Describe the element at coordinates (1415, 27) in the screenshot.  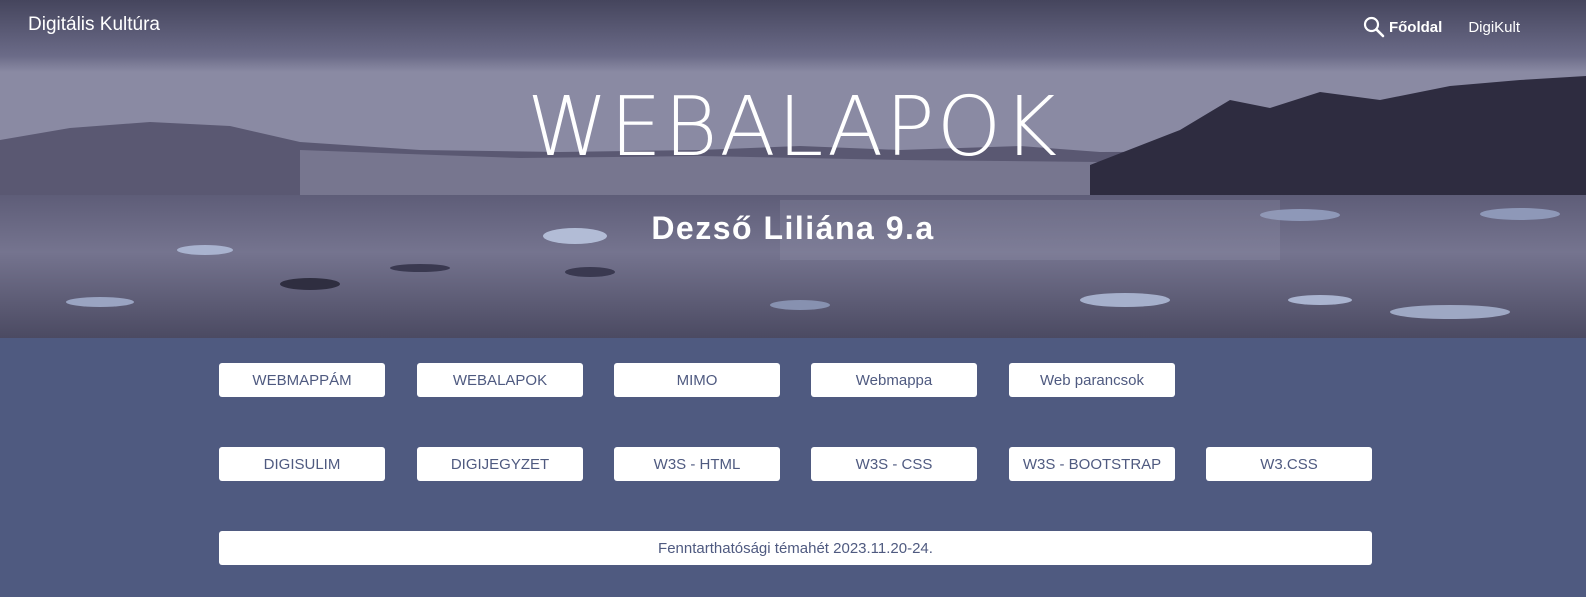
I see `nav-link-fooldal: Főoldal` at that location.